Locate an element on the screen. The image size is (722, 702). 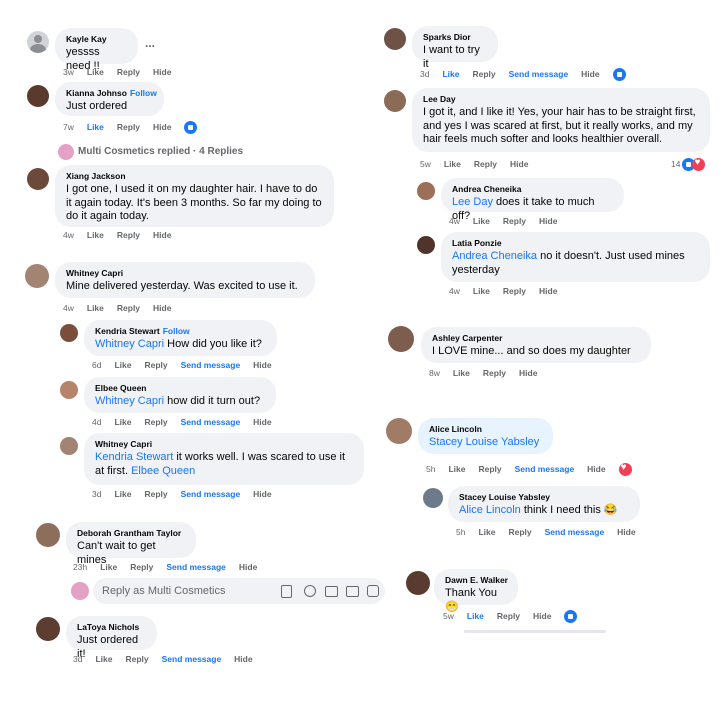
timestamp: 3w is located at coordinates (68, 72).